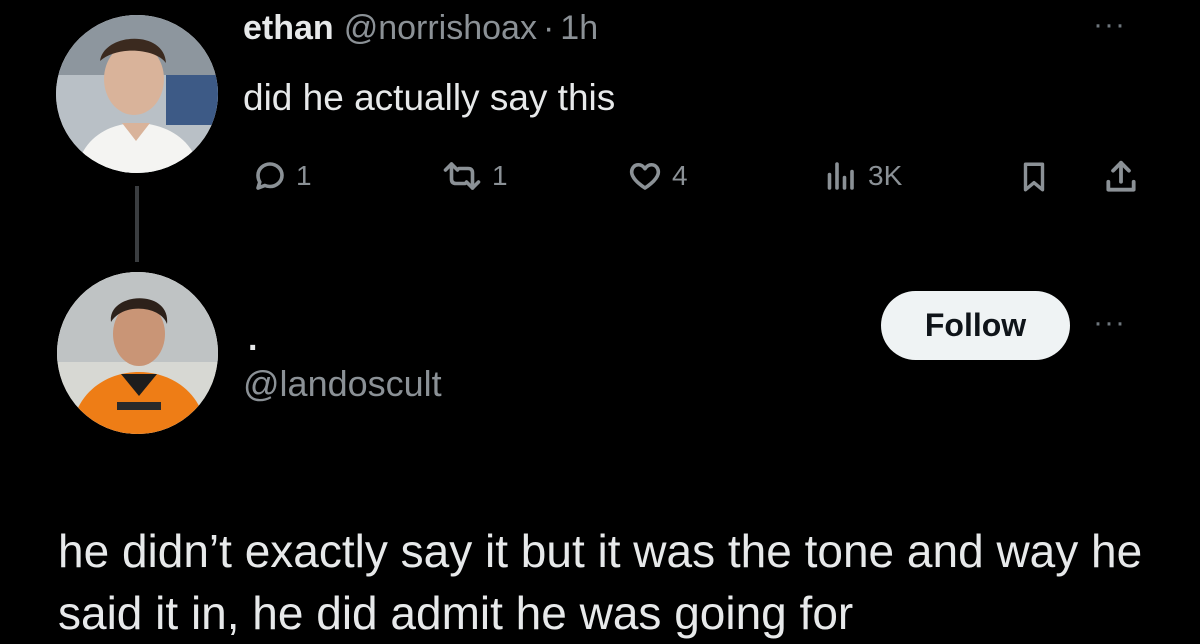 This screenshot has height=644, width=1200. I want to click on reply-button: 1, so click(282, 176).